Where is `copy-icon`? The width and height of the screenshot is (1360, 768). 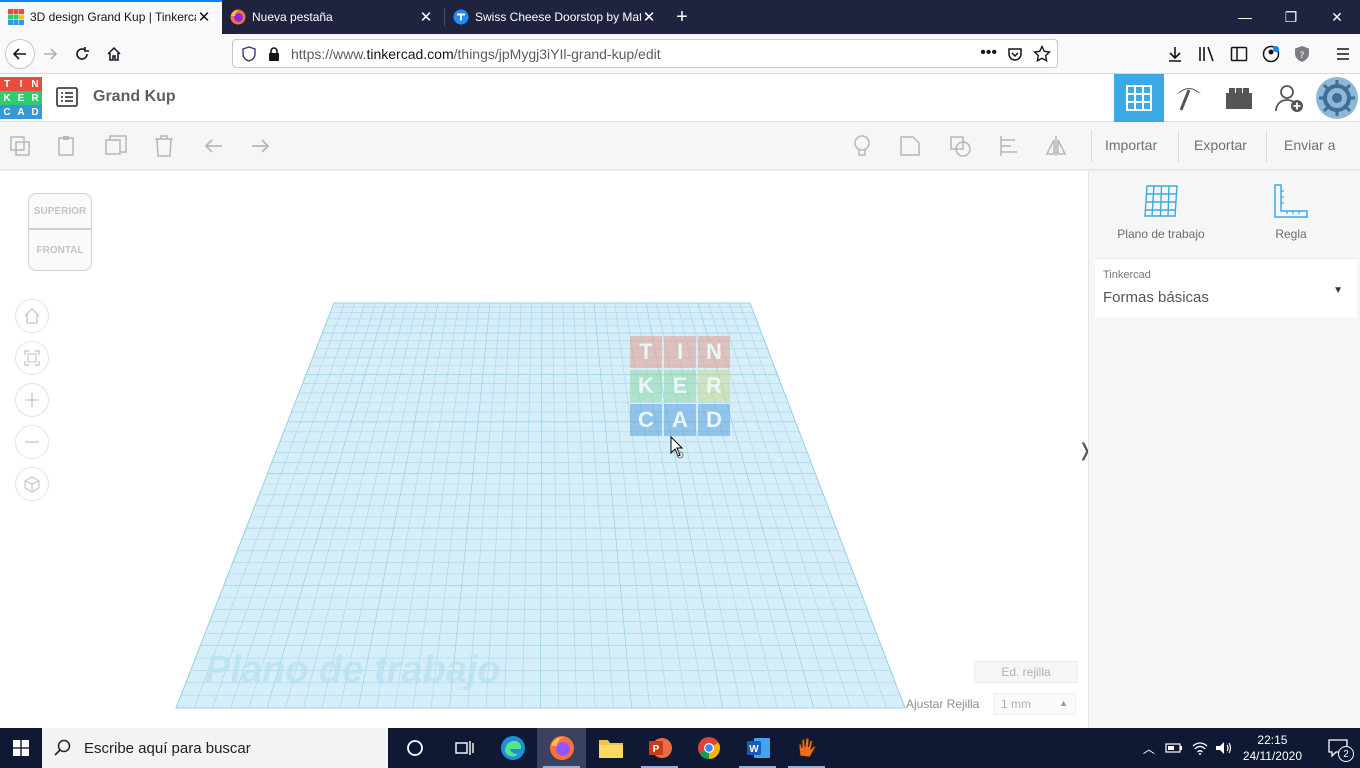
copy-icon is located at coordinates (20, 146).